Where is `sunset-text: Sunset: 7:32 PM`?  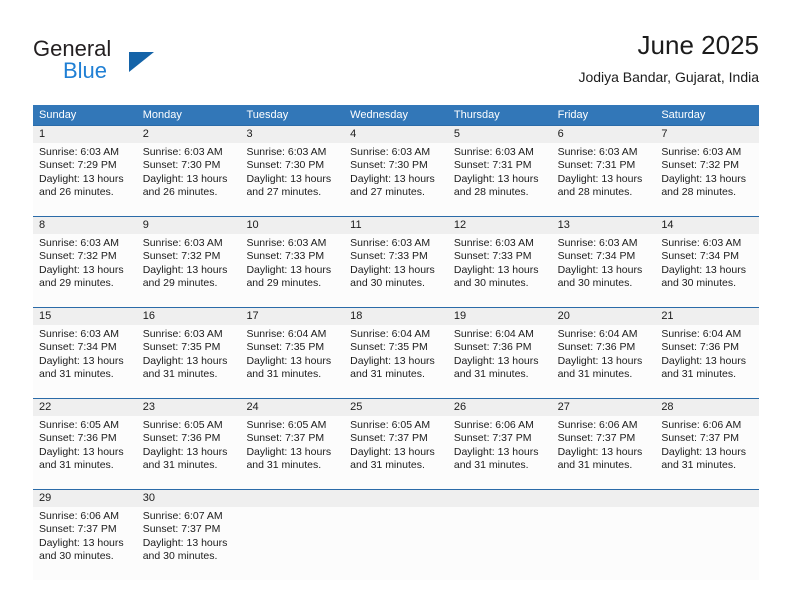
sunset-text: Sunset: 7:32 PM is located at coordinates (700, 165).